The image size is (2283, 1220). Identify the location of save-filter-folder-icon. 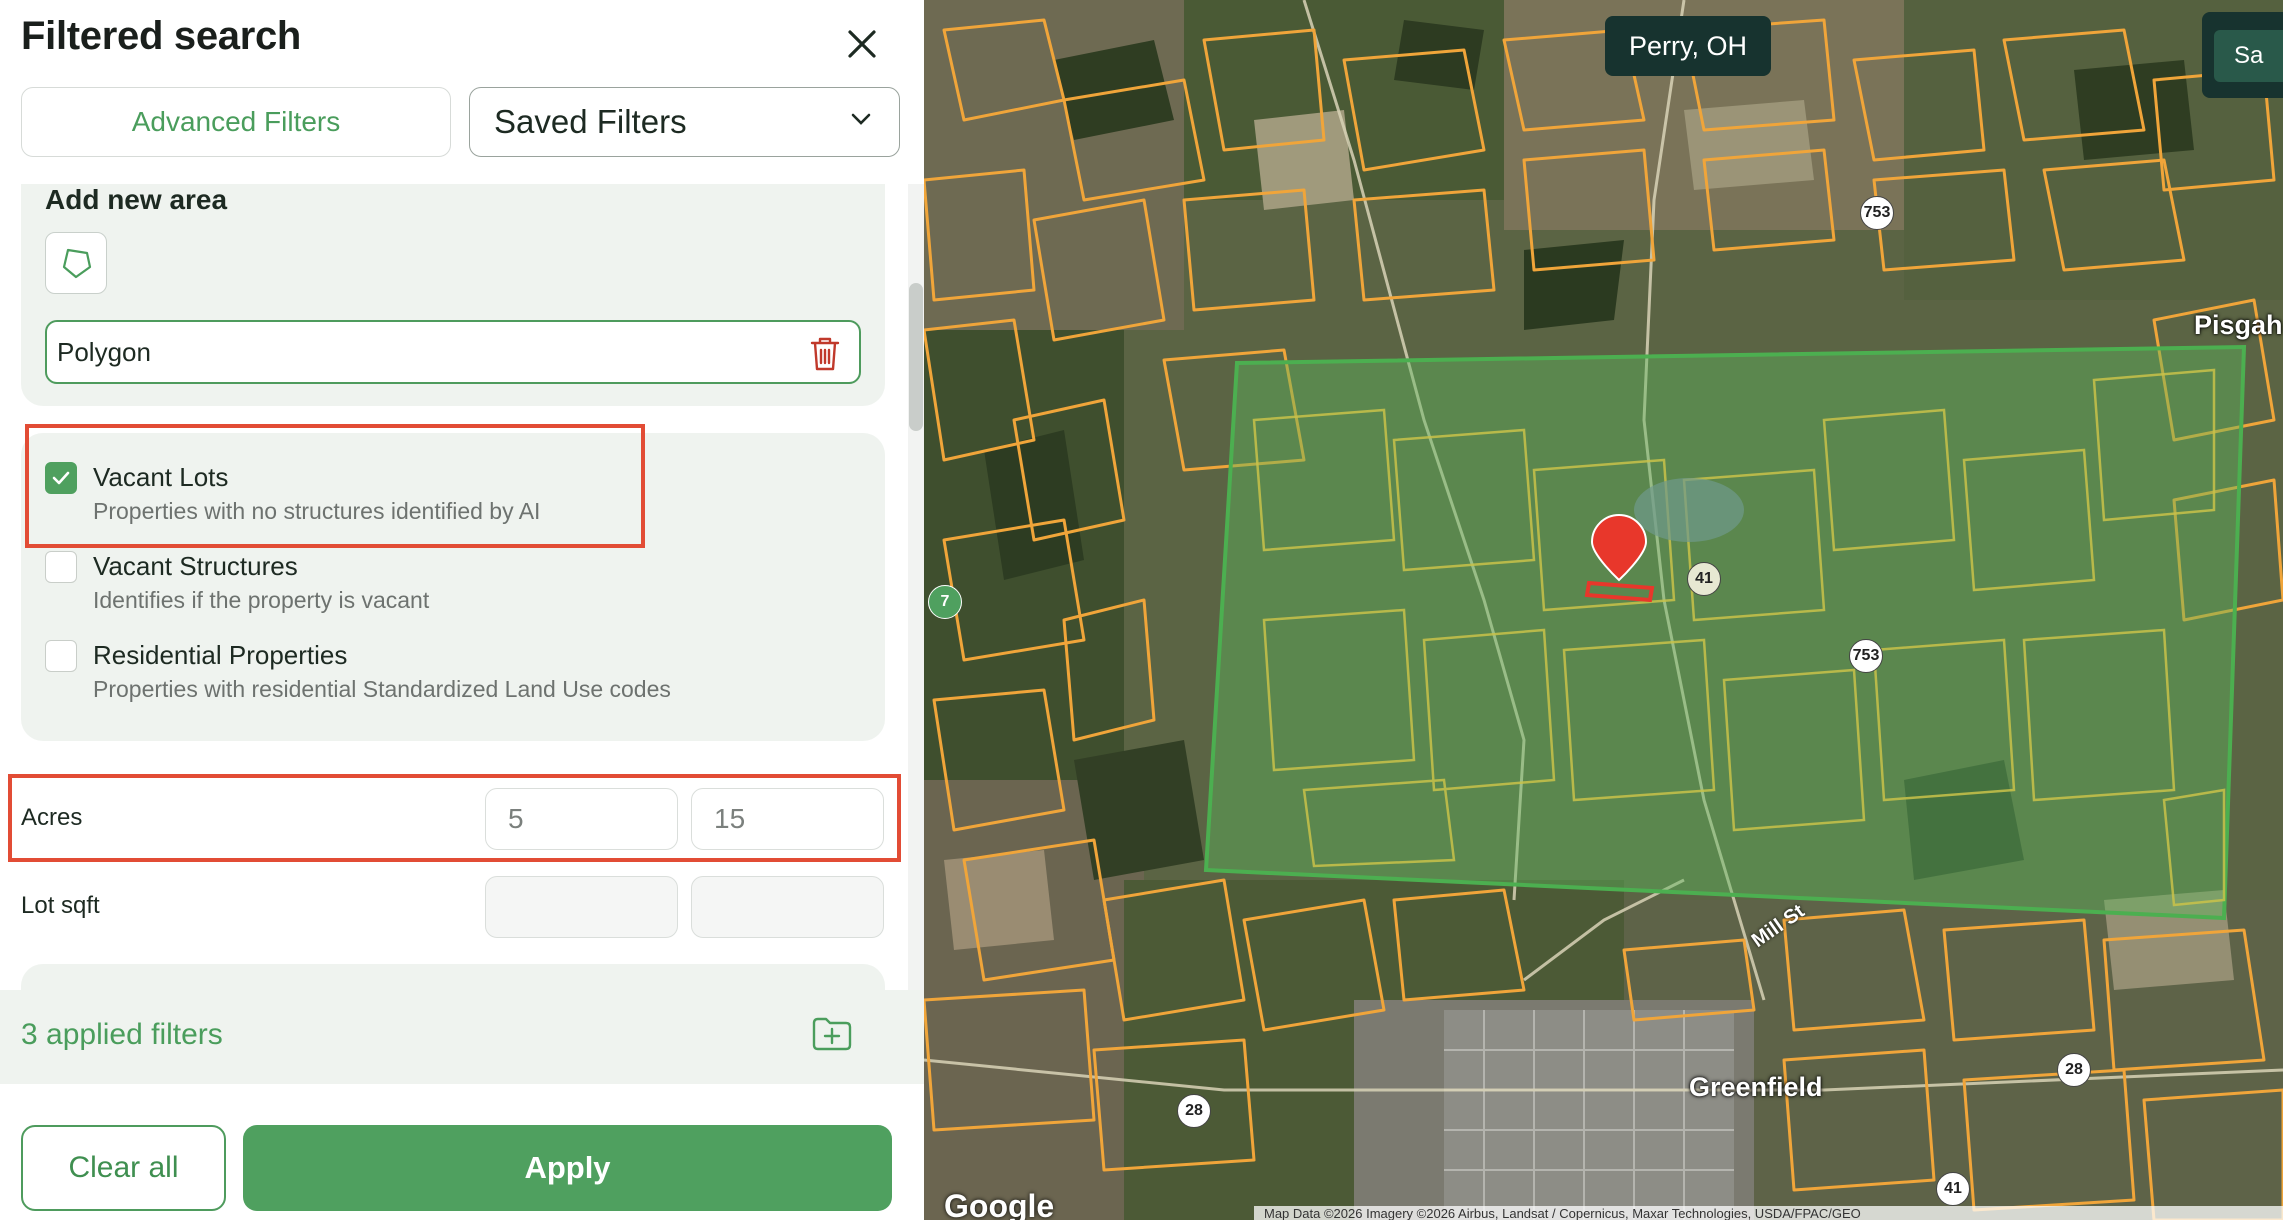
(832, 1035).